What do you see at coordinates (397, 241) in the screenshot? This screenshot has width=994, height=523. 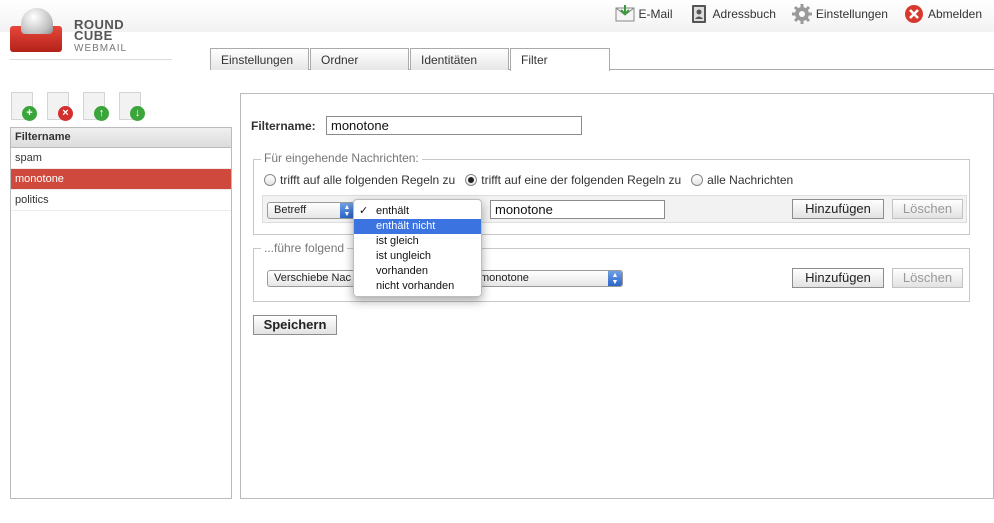 I see `dropdown-item-label: ist gleich` at bounding box center [397, 241].